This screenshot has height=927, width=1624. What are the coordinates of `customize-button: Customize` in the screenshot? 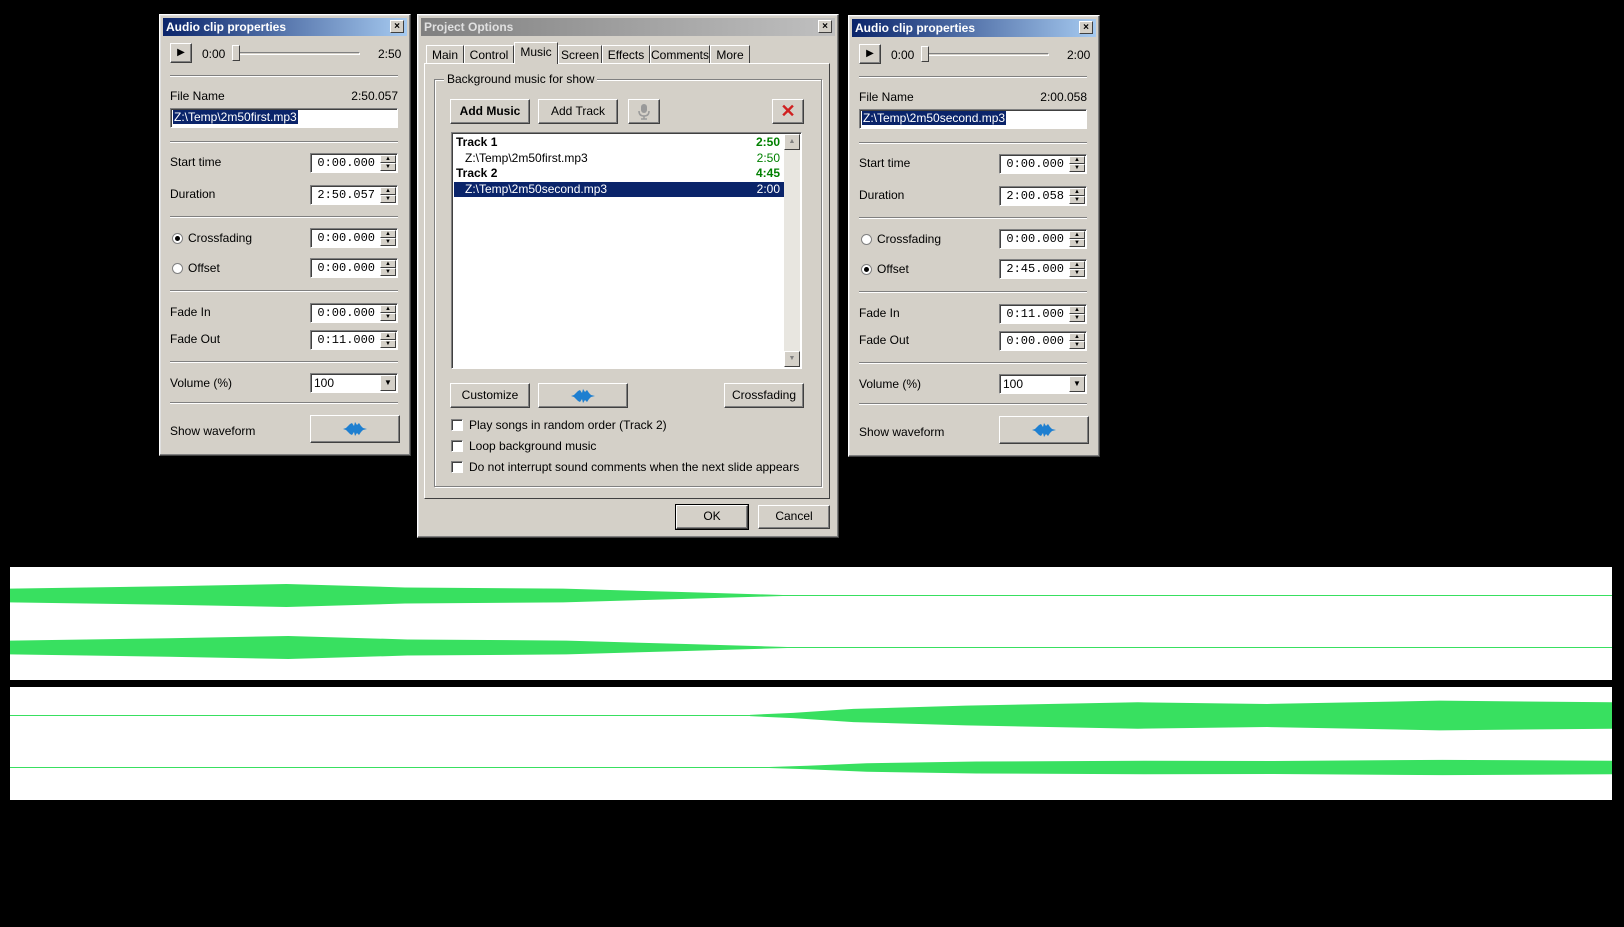 It's located at (490, 395).